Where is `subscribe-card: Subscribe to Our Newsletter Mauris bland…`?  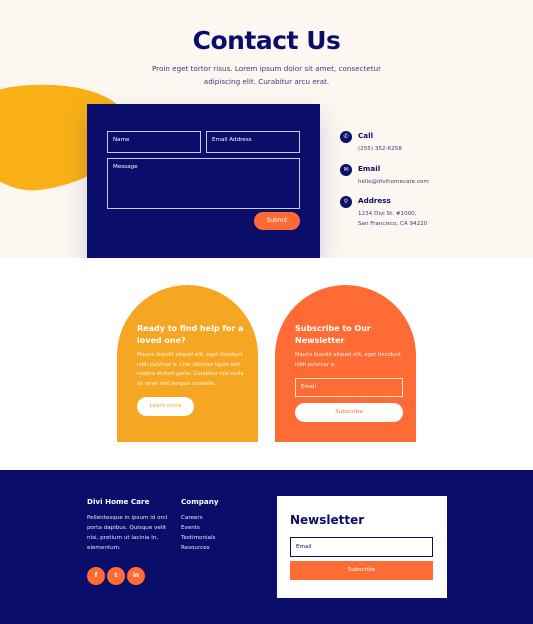
subscribe-card: Subscribe to Our Newsletter Mauris bland… is located at coordinates (345, 363).